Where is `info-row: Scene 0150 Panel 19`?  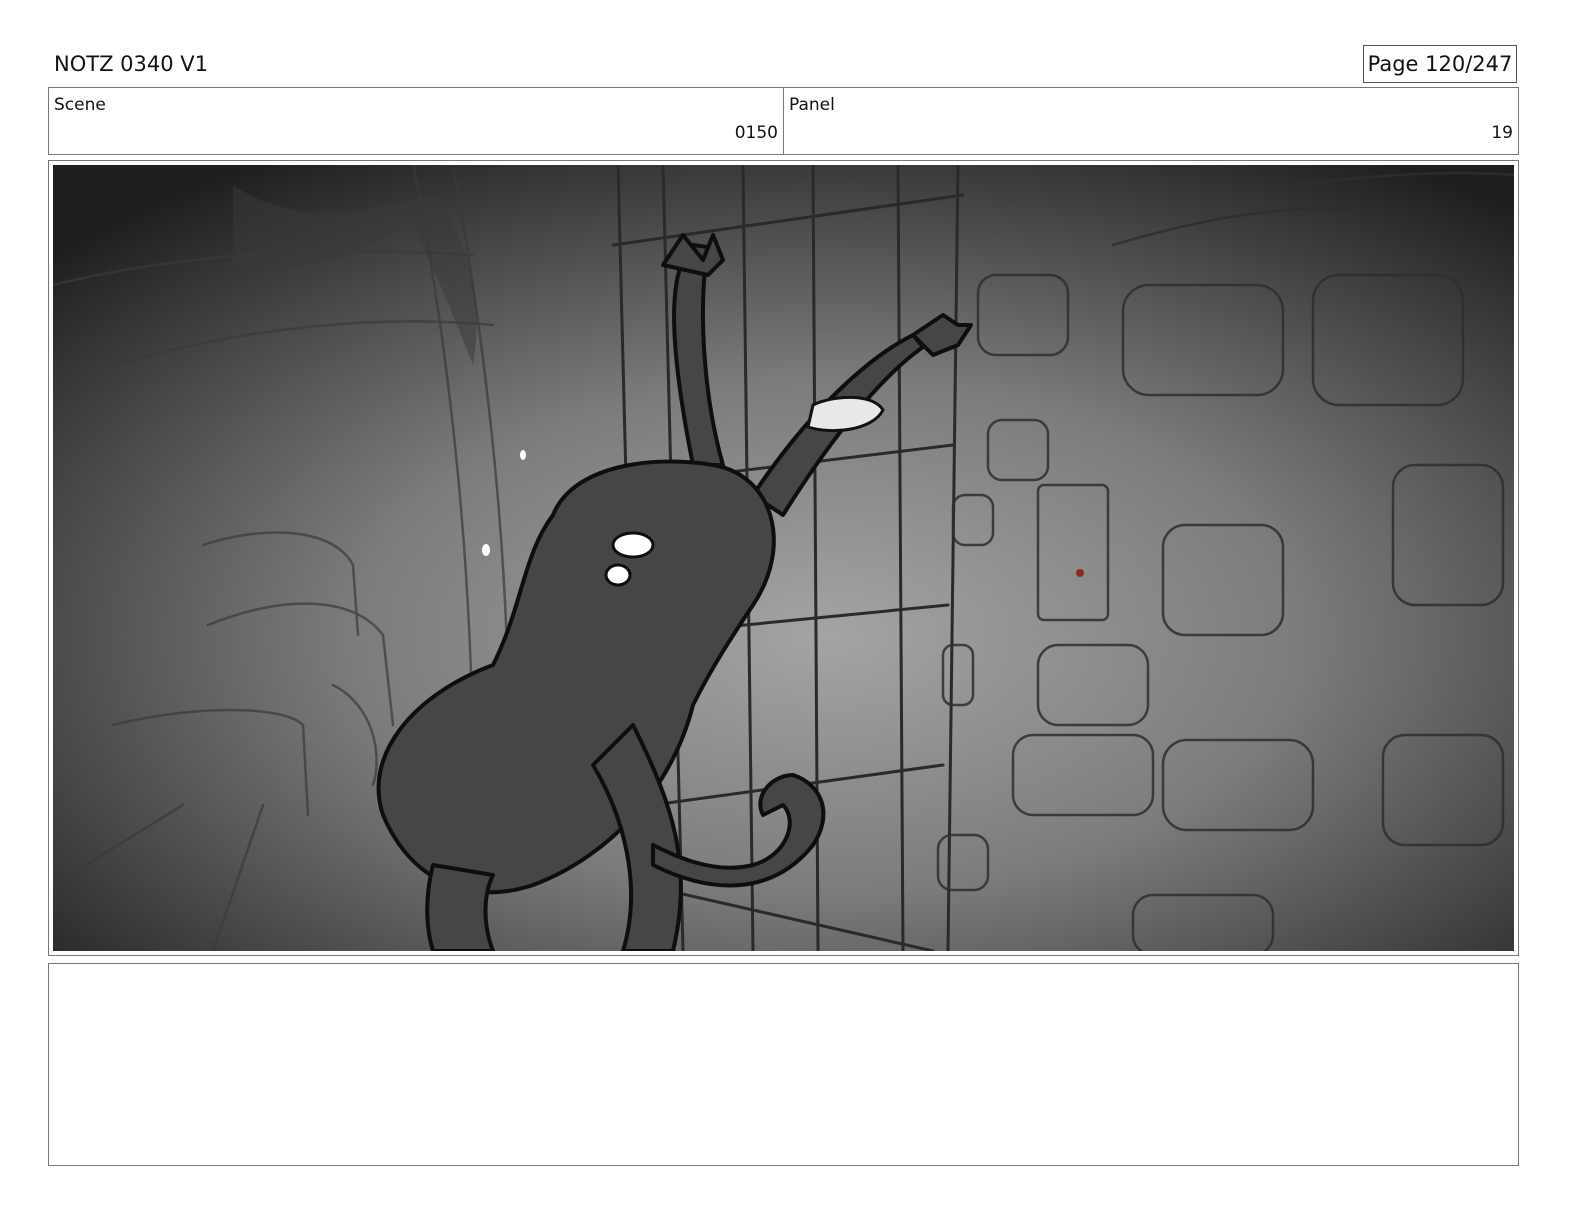 info-row: Scene 0150 Panel 19 is located at coordinates (783, 121).